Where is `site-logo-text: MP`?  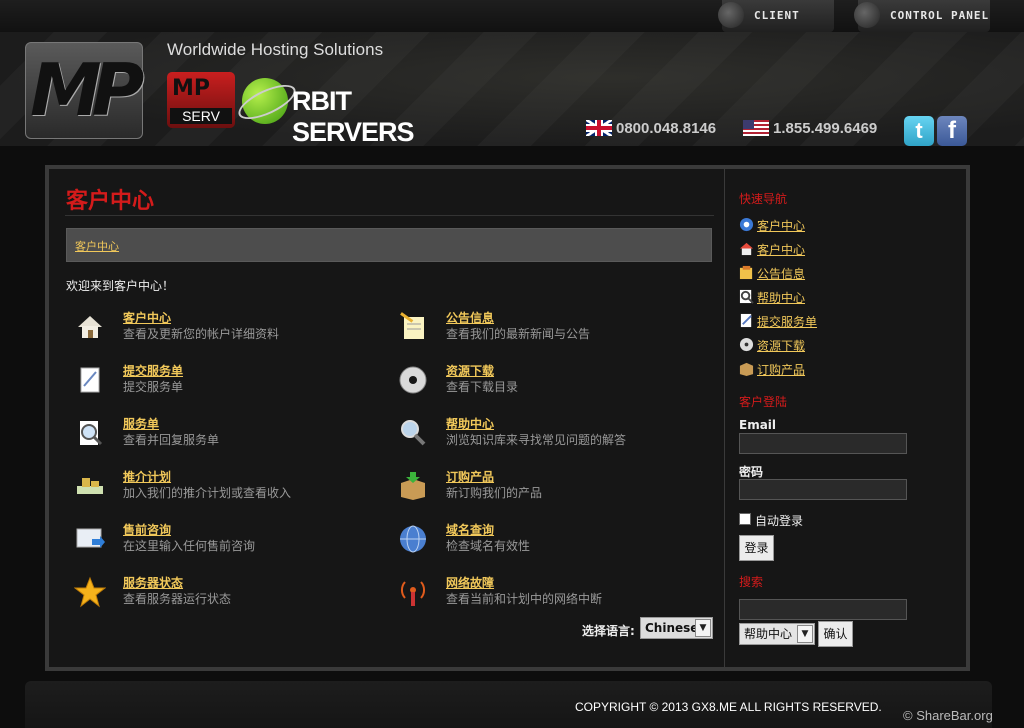 site-logo-text: MP is located at coordinates (87, 90).